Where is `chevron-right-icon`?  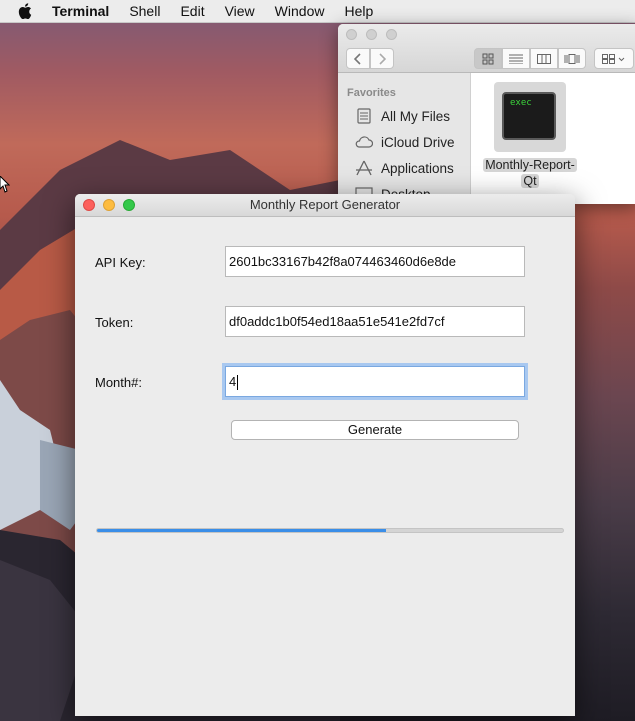
chevron-right-icon is located at coordinates (382, 58).